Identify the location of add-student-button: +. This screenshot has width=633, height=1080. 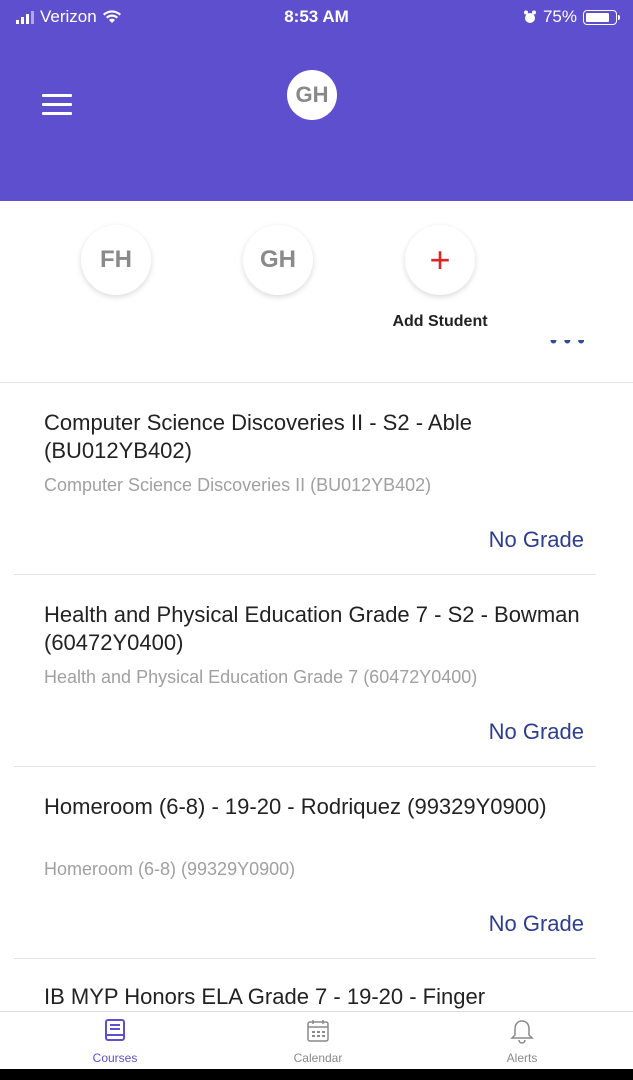
(440, 260).